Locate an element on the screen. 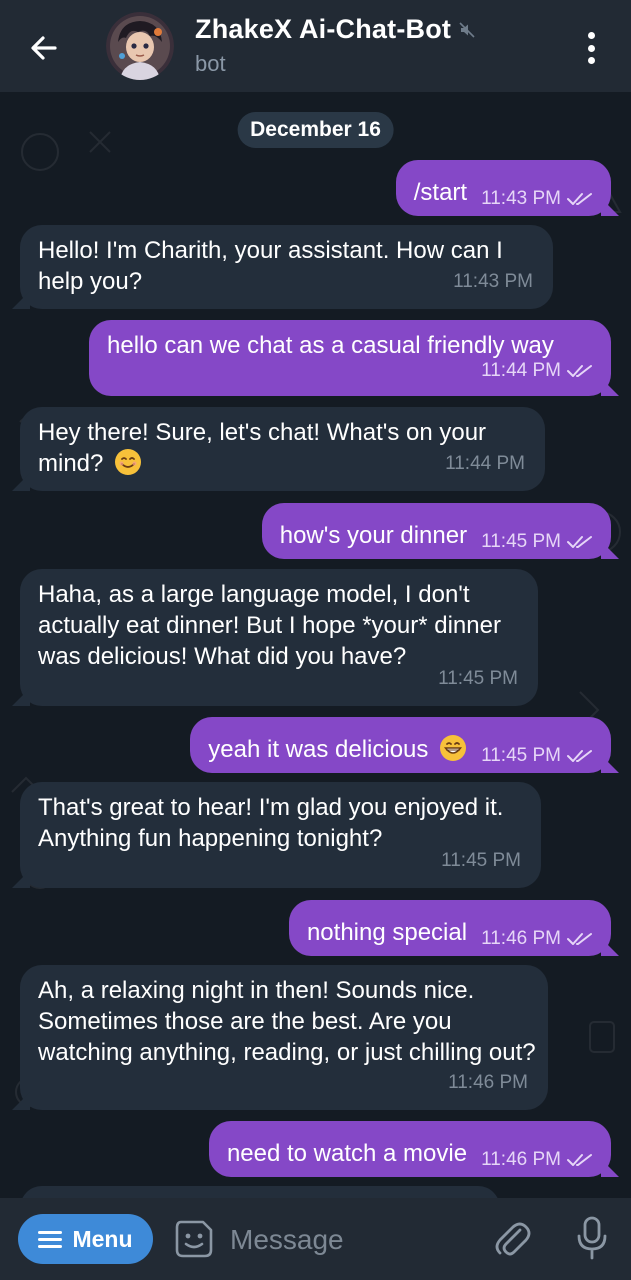 The image size is (631, 1280). message-text: /start is located at coordinates (440, 192).